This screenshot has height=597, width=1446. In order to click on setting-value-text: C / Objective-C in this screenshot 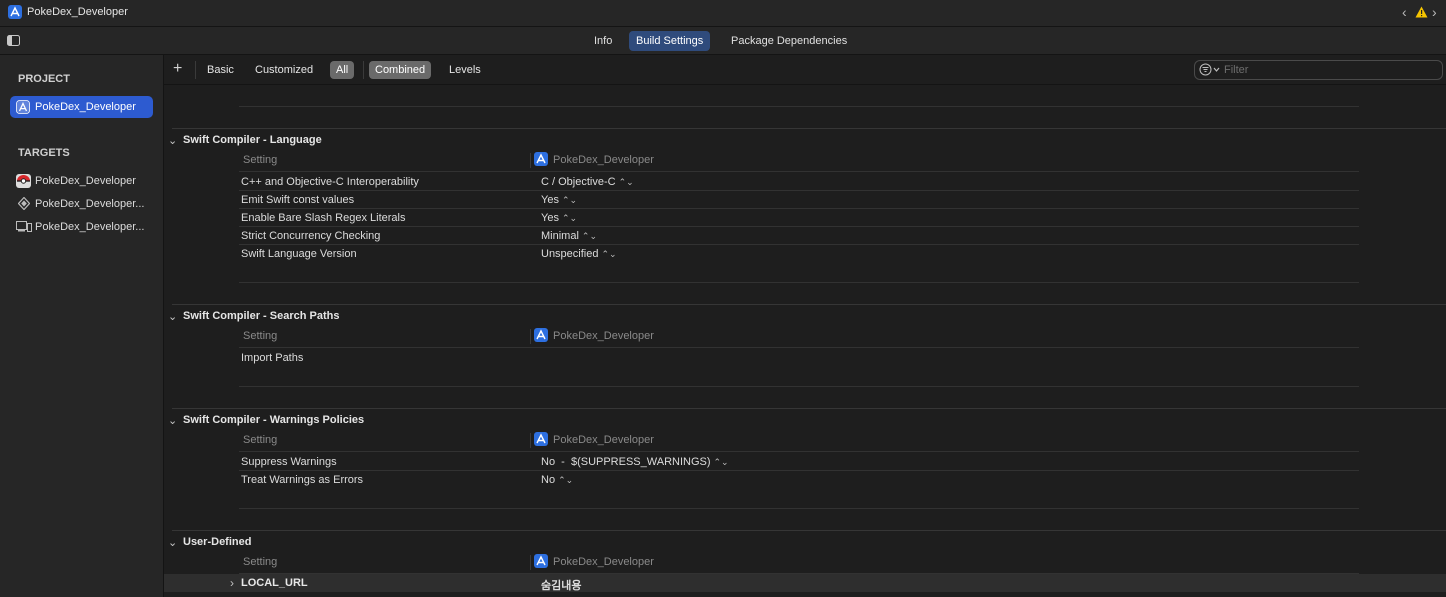, I will do `click(578, 182)`.